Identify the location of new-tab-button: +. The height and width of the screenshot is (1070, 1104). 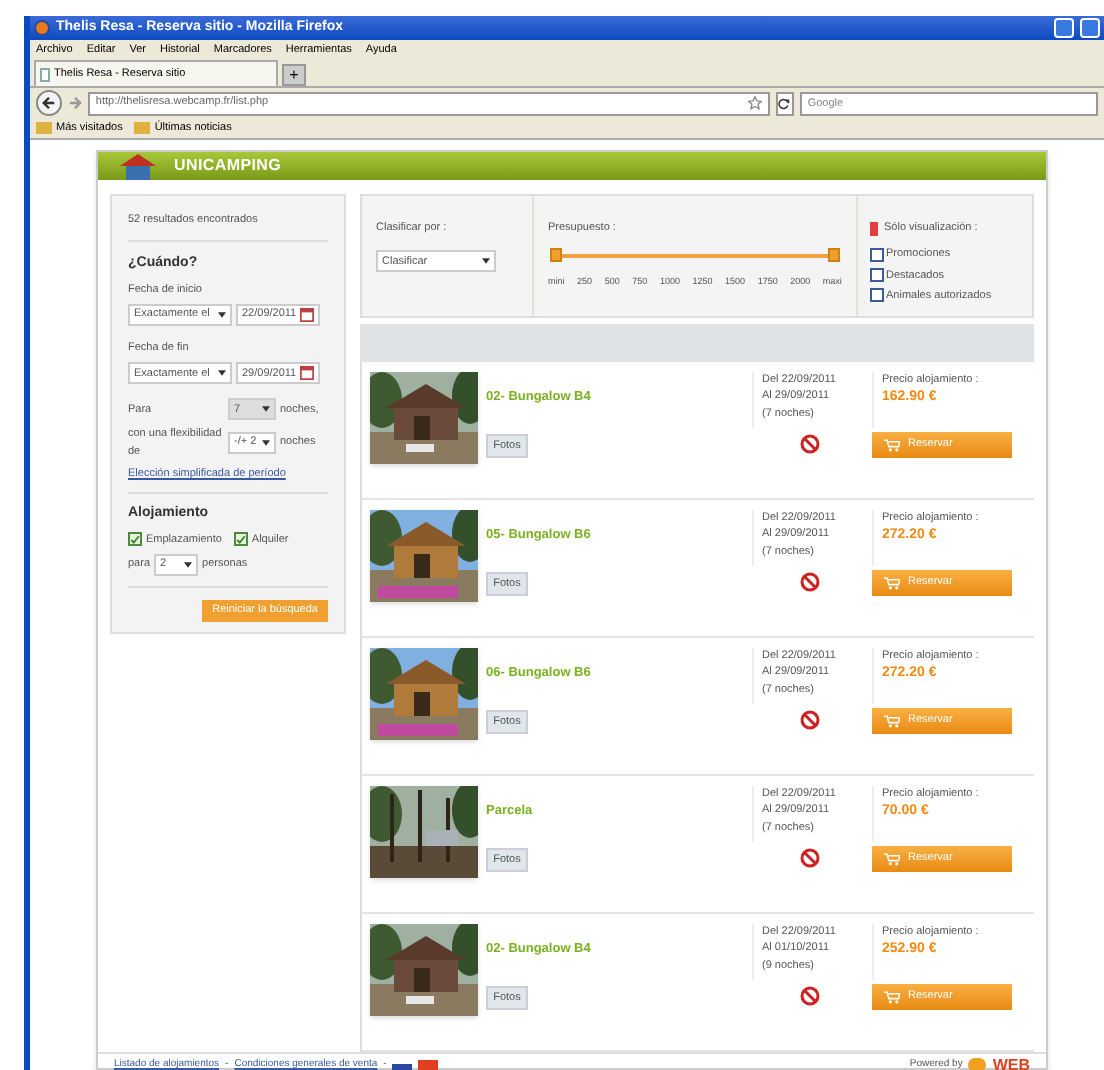
(294, 75).